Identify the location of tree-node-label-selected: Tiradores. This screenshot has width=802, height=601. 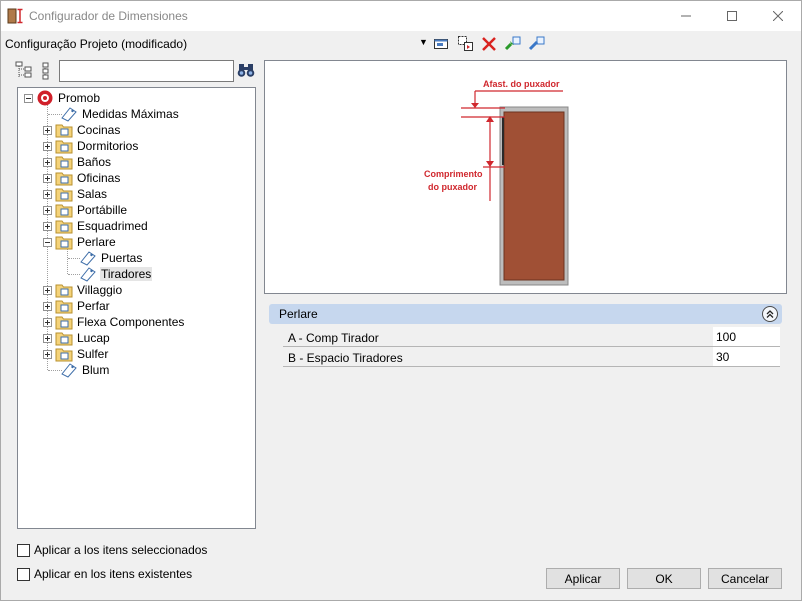
(126, 274).